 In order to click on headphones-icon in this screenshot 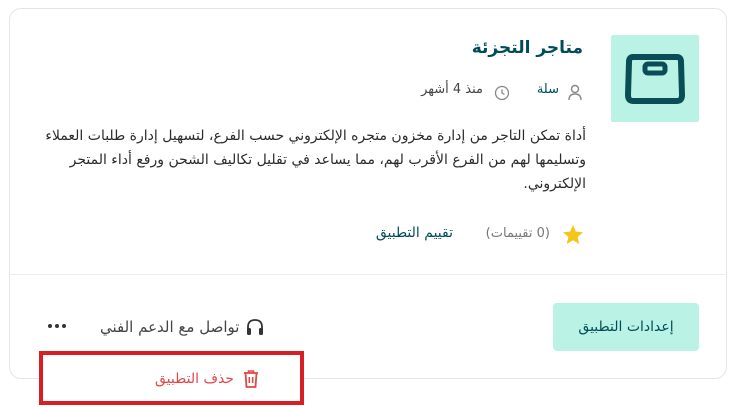, I will do `click(255, 327)`.